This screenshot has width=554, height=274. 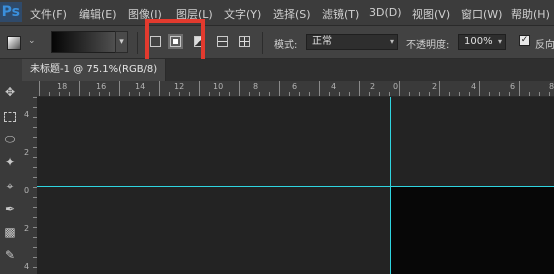 I want to click on options-bar: ⌄ ▾ 模式: 正常 ▾ 不透明度: 100% ▾ ✓ 反向, so click(x=277, y=42).